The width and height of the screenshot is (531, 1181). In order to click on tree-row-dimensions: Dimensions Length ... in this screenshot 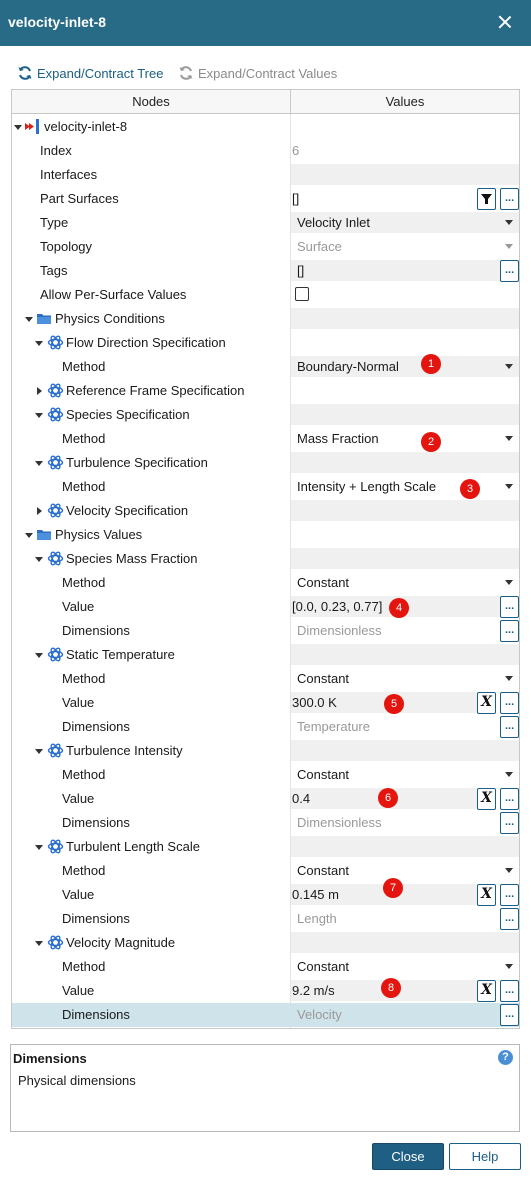, I will do `click(265, 919)`.